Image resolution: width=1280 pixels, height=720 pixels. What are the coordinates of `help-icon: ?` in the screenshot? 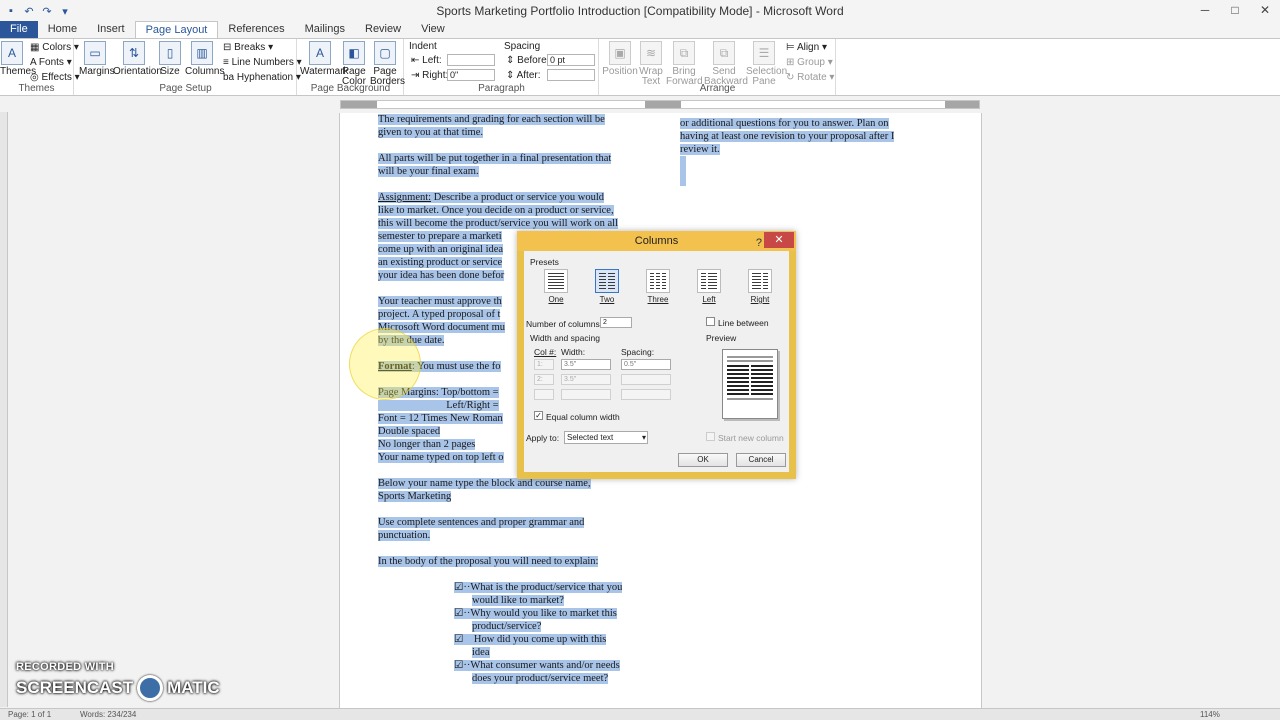 It's located at (759, 243).